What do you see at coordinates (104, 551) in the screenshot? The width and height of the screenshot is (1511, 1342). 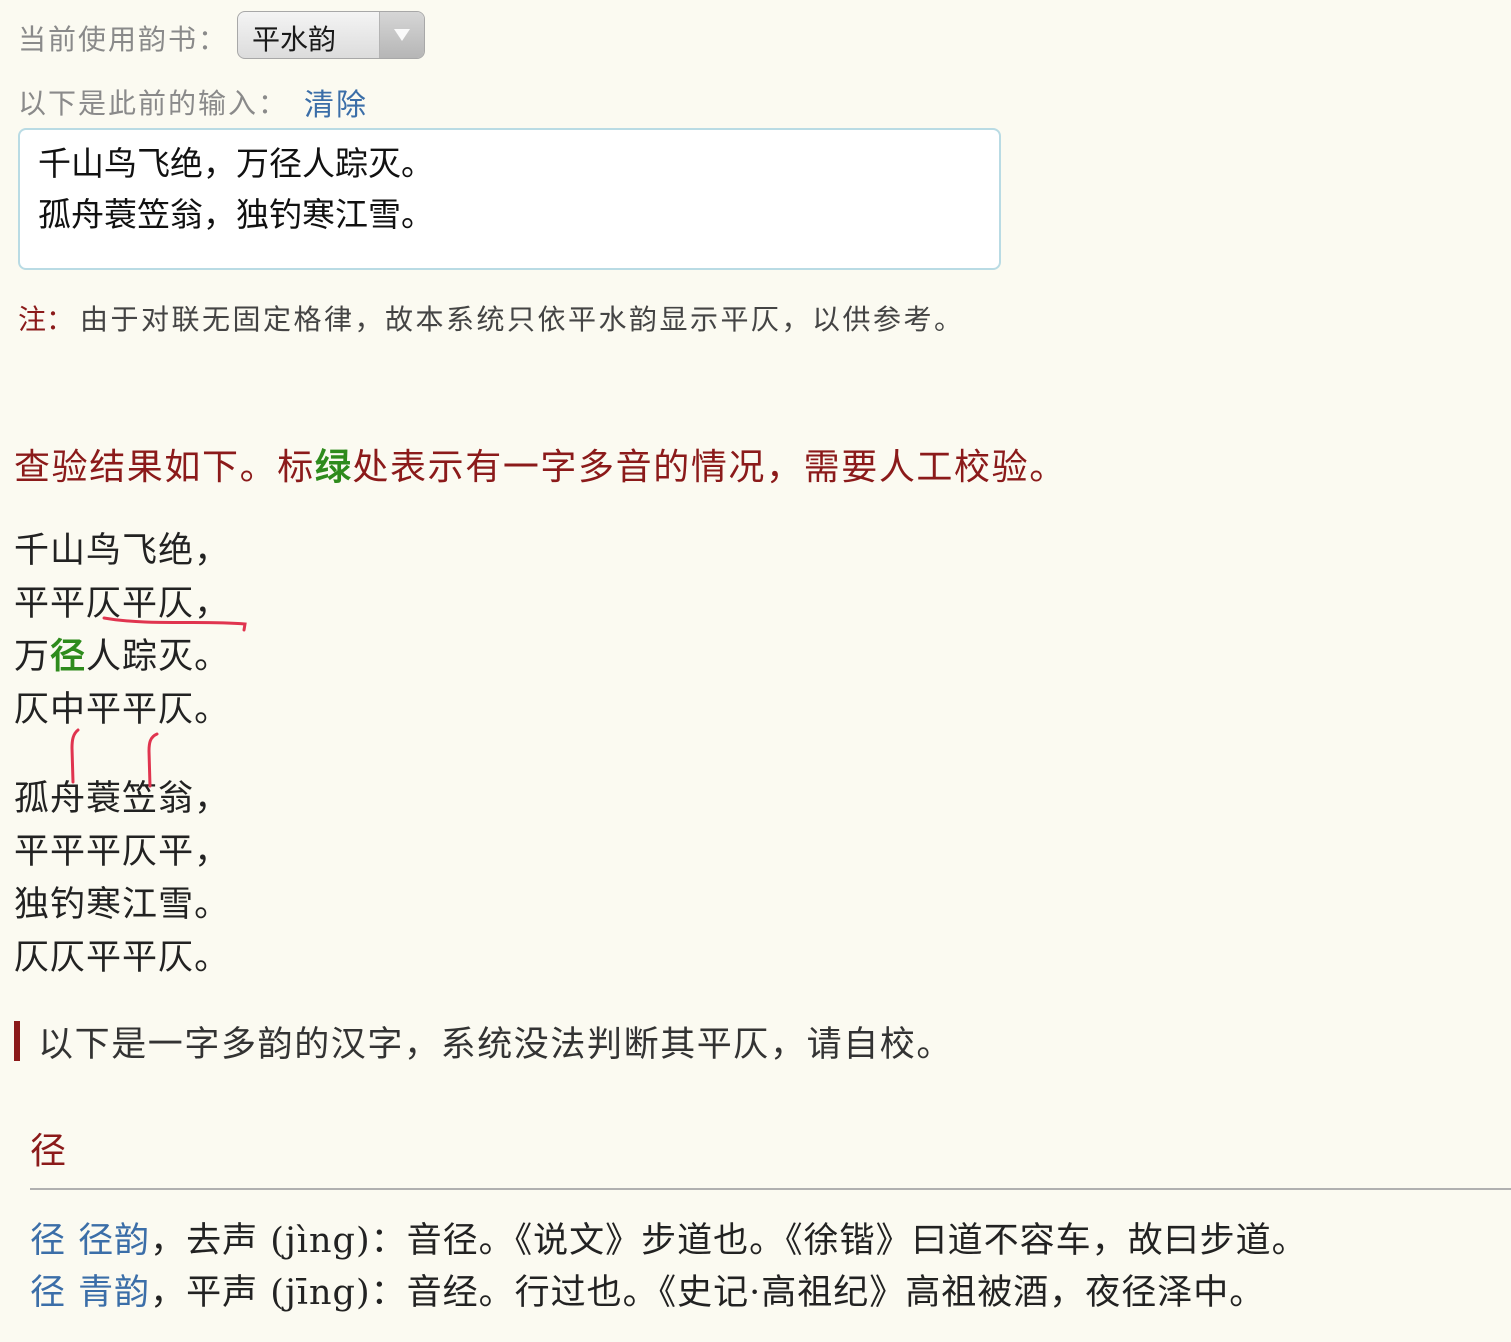 I see `verse-char: 鸟` at bounding box center [104, 551].